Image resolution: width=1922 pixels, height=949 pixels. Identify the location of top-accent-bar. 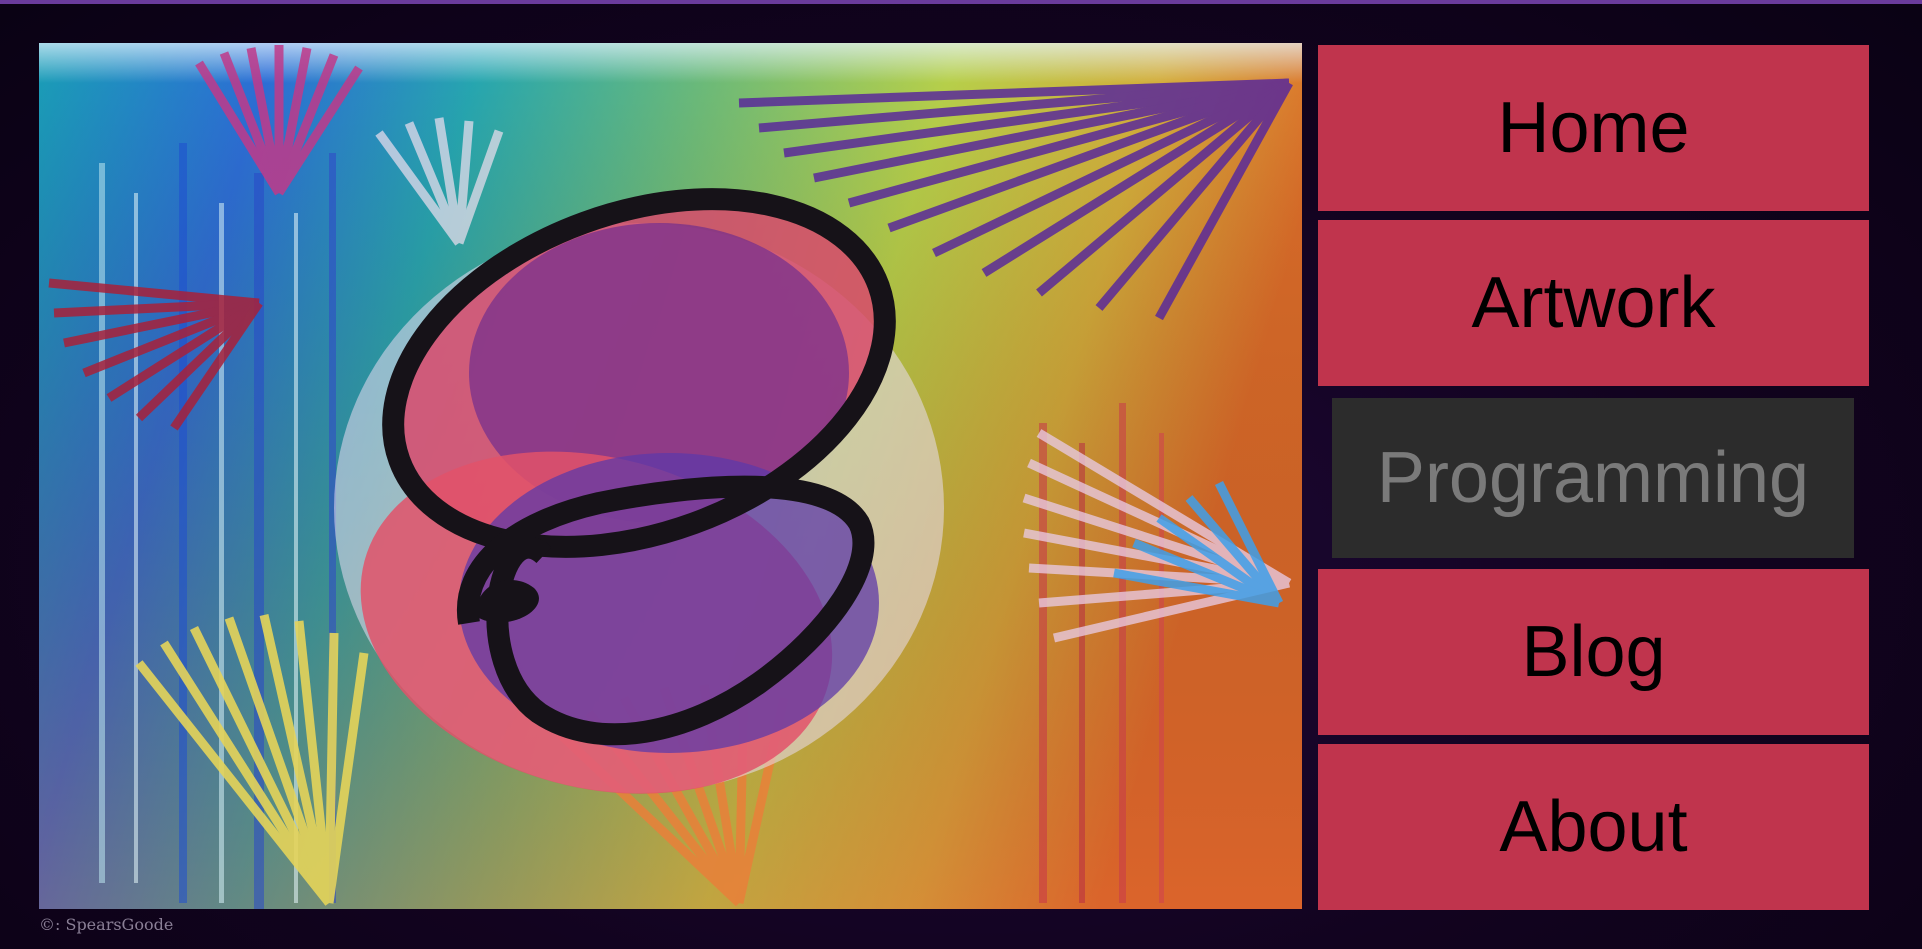
(961, 2).